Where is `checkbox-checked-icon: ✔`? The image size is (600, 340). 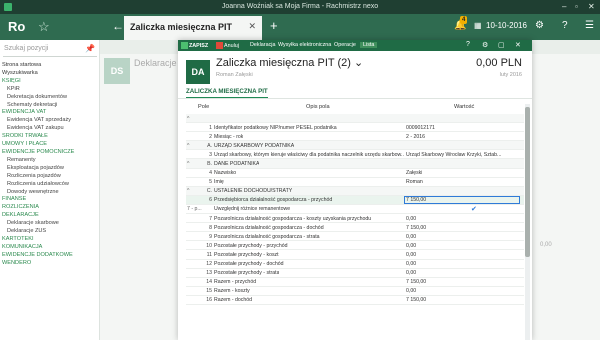 checkbox-checked-icon: ✔ is located at coordinates (474, 209).